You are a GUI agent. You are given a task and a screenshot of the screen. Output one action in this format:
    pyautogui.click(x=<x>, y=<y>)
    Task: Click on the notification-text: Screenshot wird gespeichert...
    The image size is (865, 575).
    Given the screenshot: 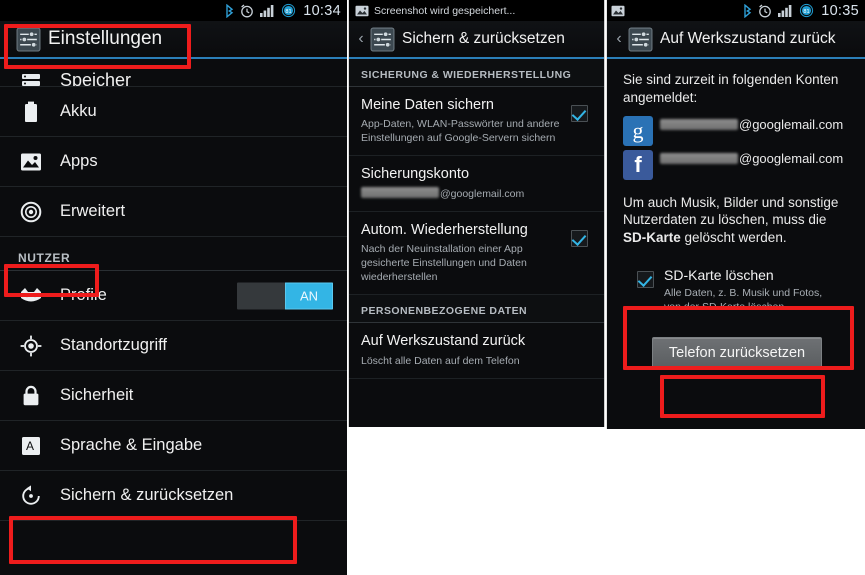 What is the action you would take?
    pyautogui.click(x=445, y=10)
    